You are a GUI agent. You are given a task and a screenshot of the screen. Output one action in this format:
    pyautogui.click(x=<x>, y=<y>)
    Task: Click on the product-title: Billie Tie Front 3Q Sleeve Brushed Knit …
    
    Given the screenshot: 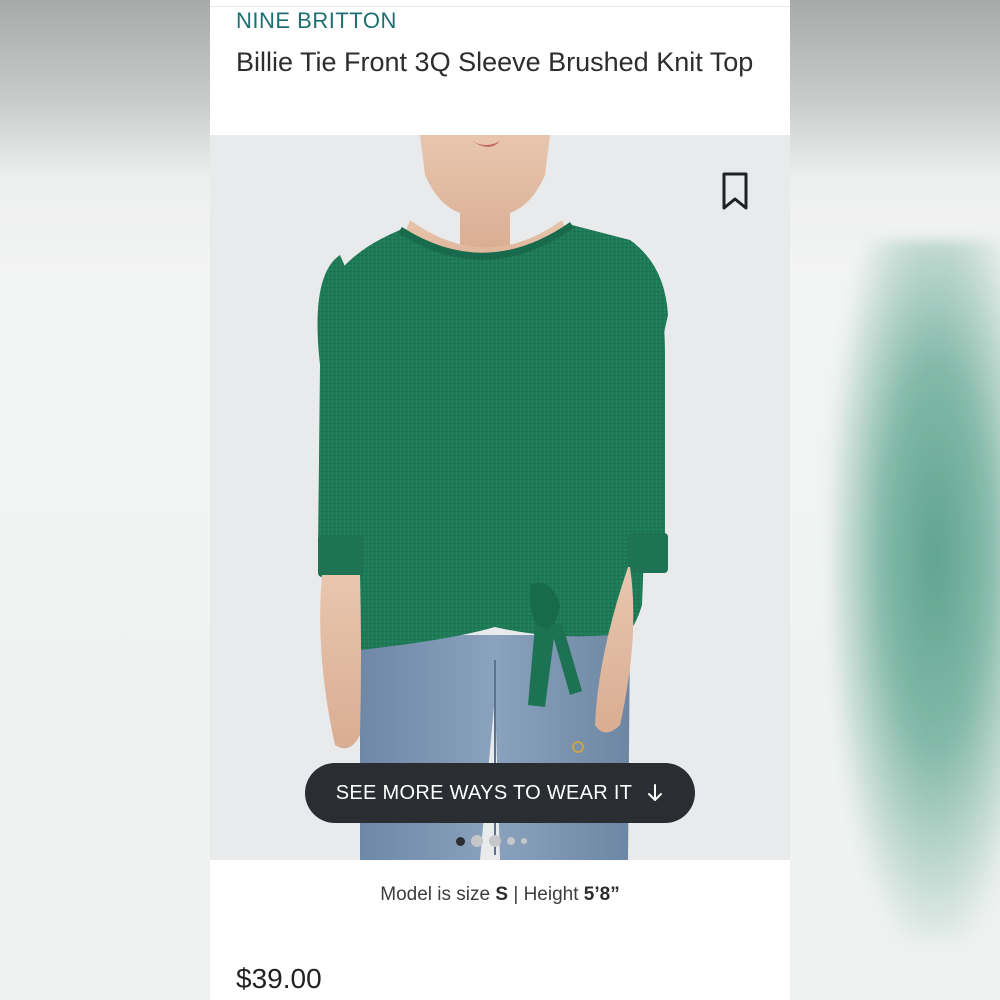 What is the action you would take?
    pyautogui.click(x=495, y=62)
    